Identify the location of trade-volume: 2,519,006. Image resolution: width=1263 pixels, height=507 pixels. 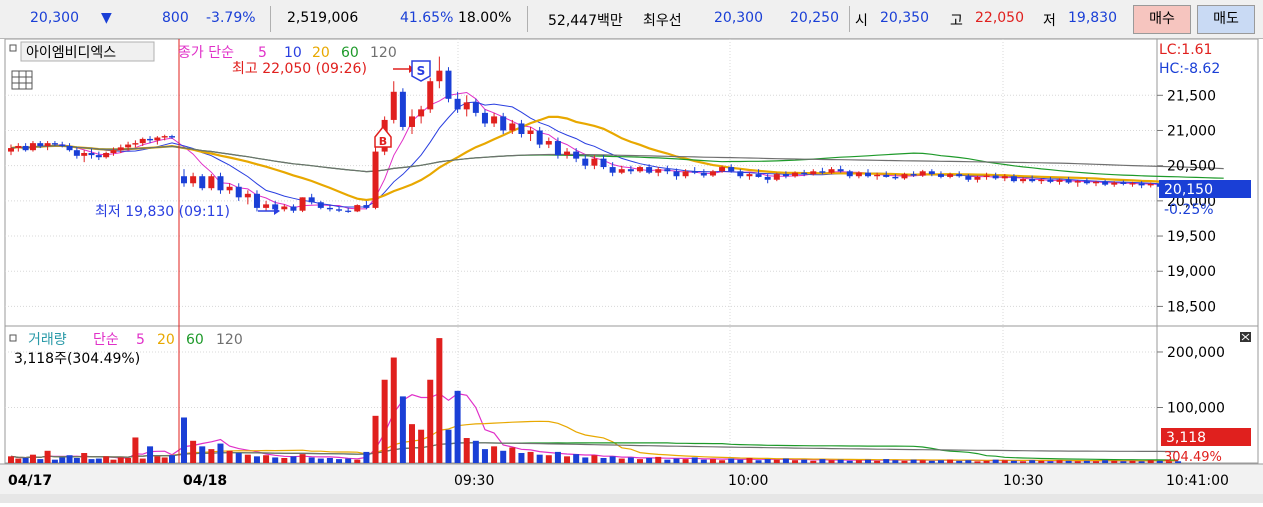
(323, 18).